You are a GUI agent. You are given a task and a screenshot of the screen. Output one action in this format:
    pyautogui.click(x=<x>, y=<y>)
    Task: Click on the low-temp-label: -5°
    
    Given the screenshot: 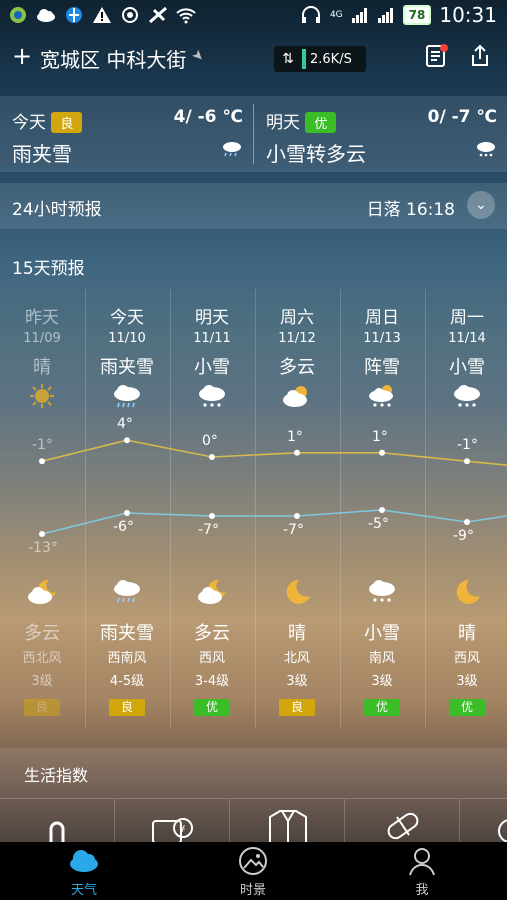 What is the action you would take?
    pyautogui.click(x=378, y=524)
    